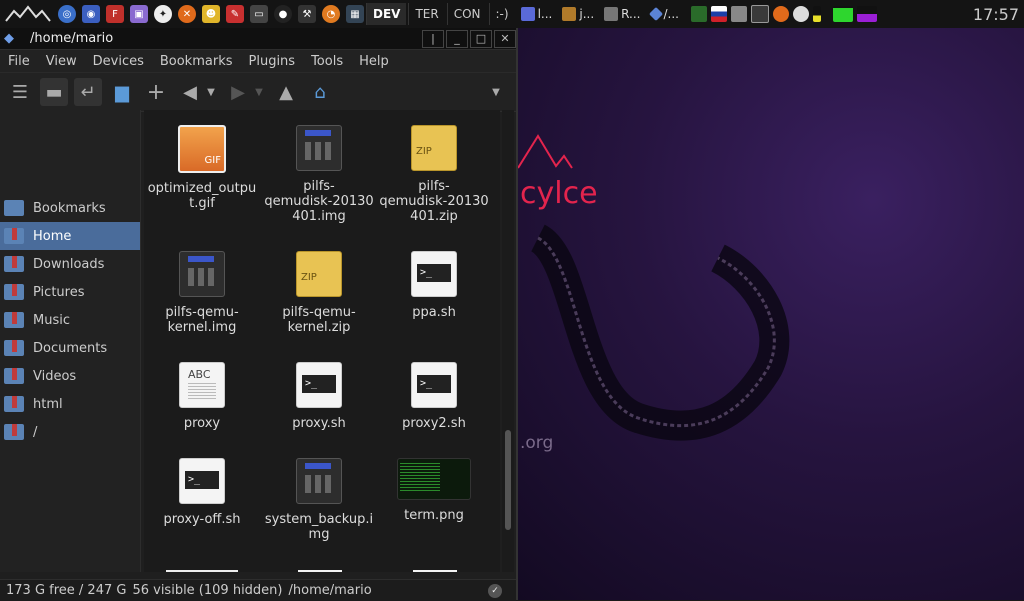  Describe the element at coordinates (118, 61) in the screenshot. I see `menu-devices: Devices` at that location.